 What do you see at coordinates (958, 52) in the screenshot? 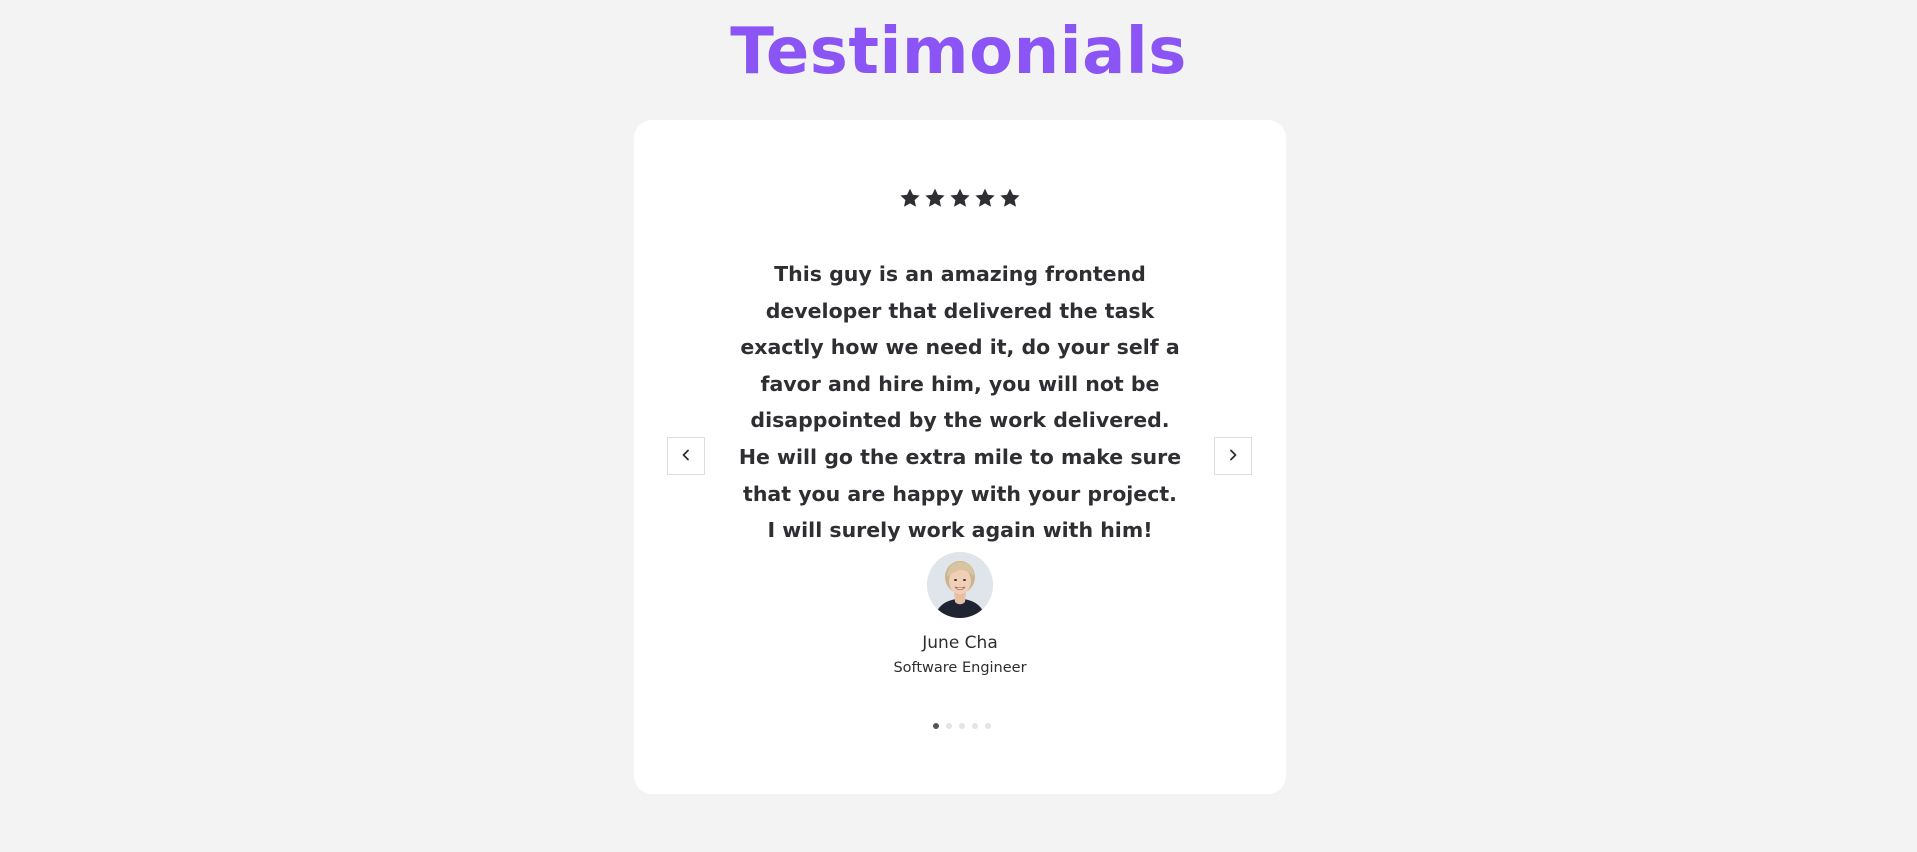
I see `page-title: Testimonials` at bounding box center [958, 52].